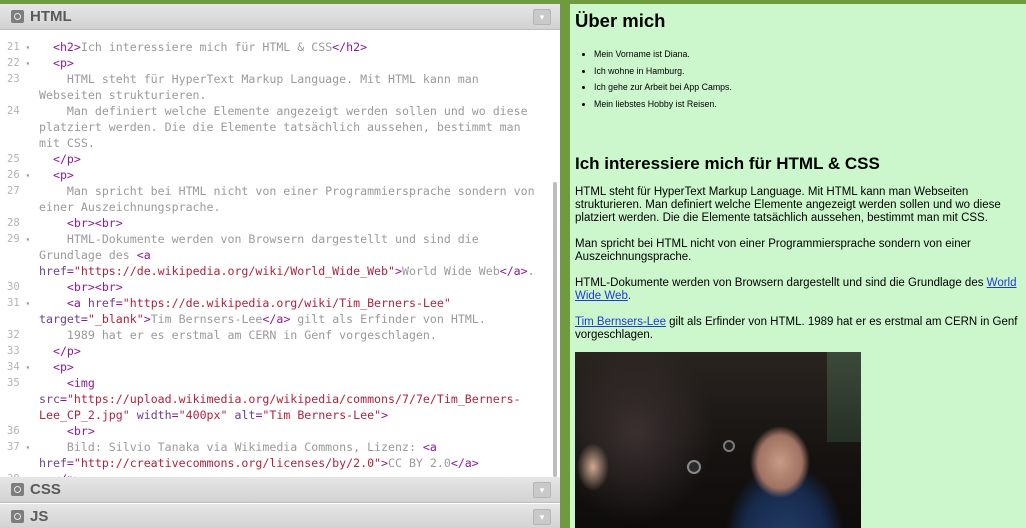 The width and height of the screenshot is (1026, 528). I want to click on code-token: alt, so click(245, 415).